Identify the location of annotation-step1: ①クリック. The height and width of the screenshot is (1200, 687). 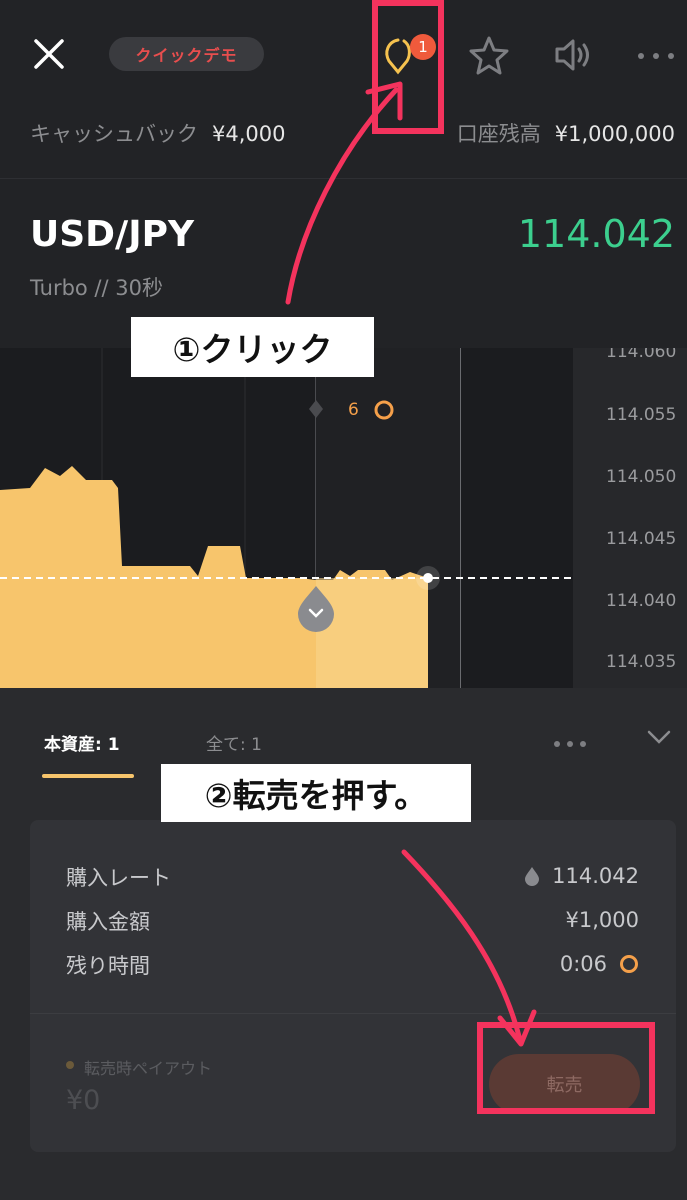
(252, 347).